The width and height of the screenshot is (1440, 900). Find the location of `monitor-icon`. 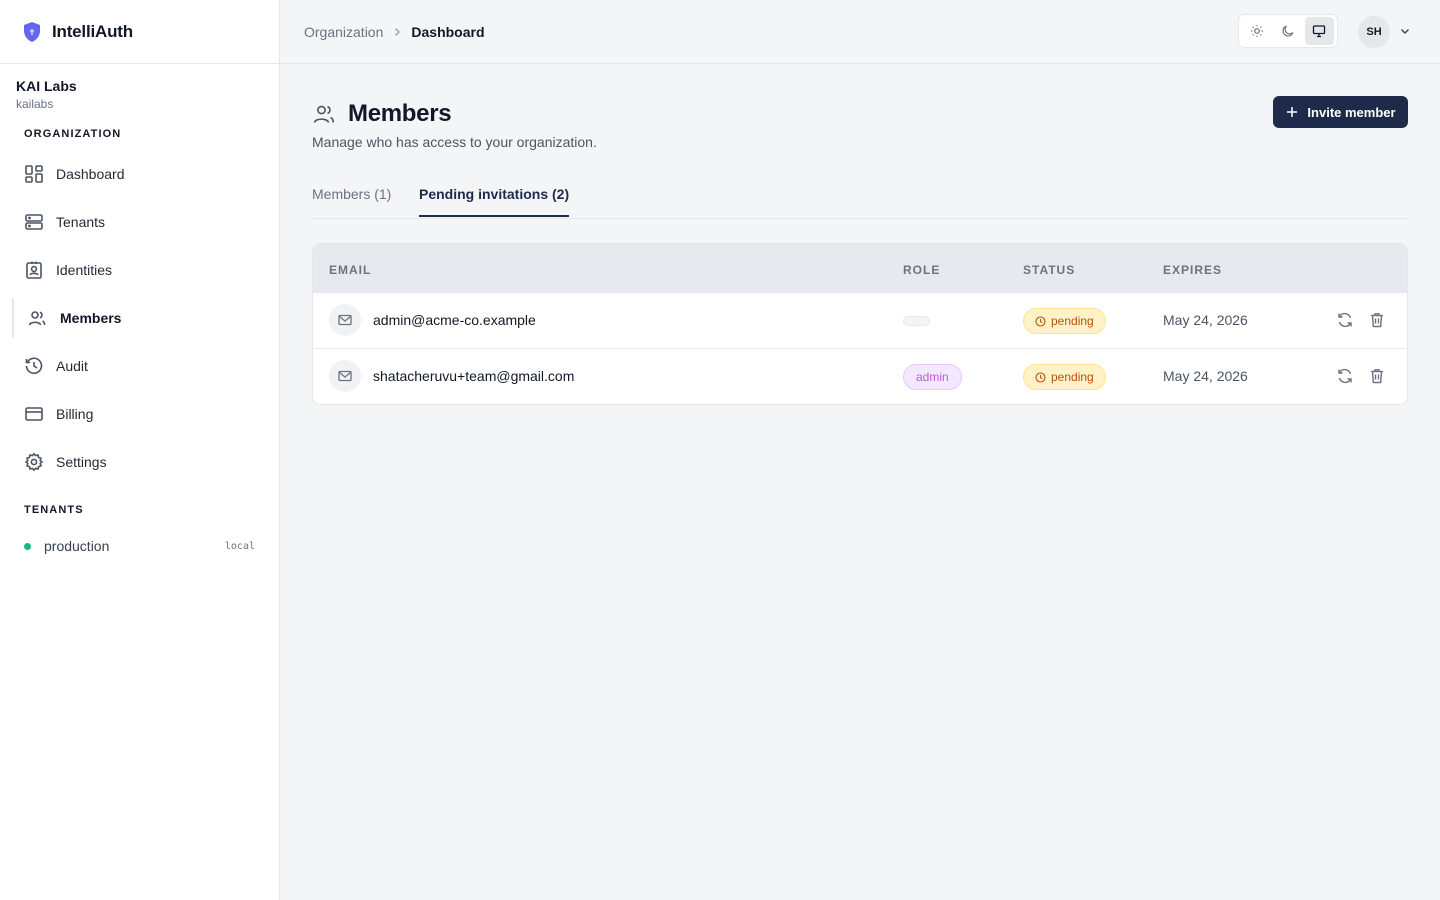

monitor-icon is located at coordinates (1319, 31).